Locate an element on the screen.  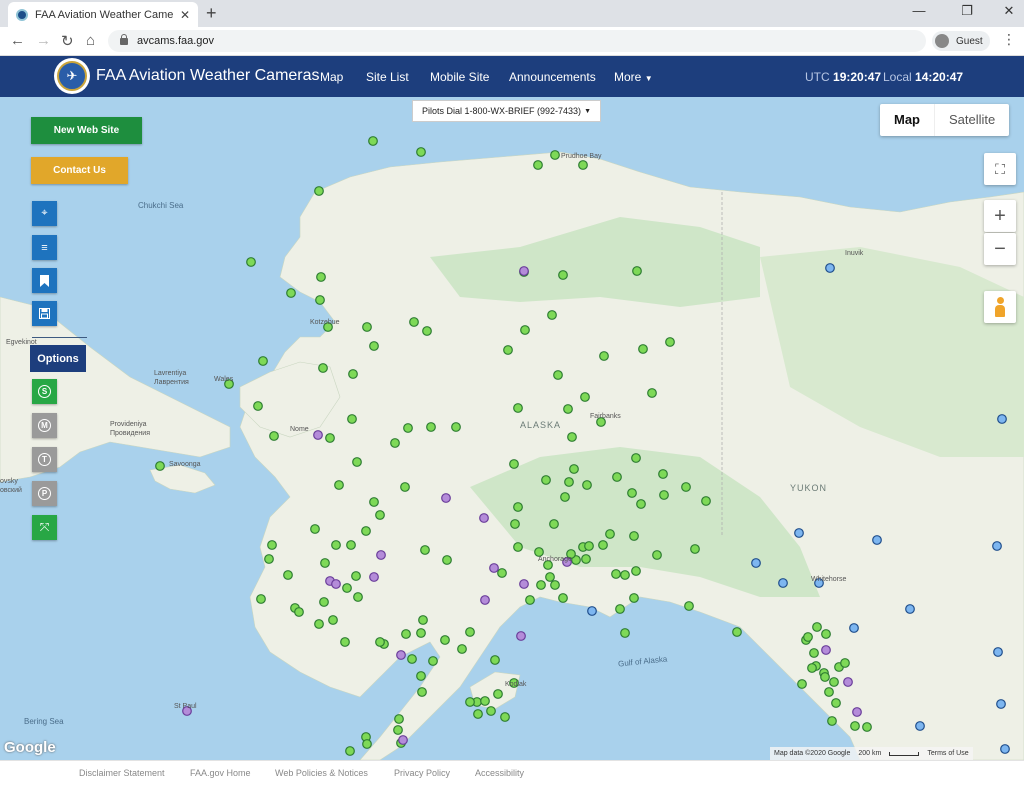
options-button: Options is located at coordinates (58, 358).